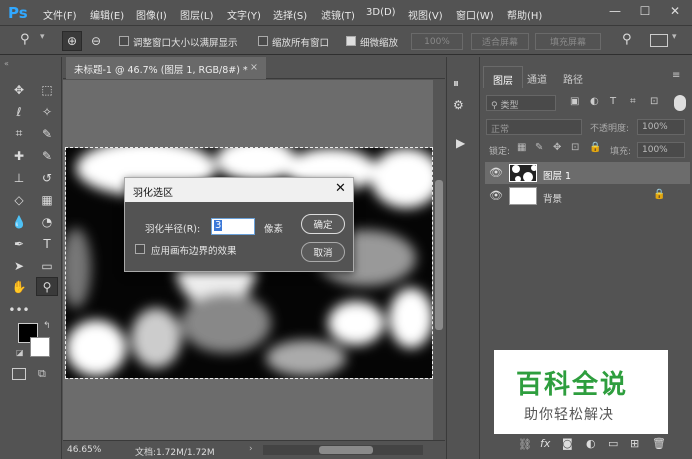 The image size is (692, 459). Describe the element at coordinates (587, 173) in the screenshot. I see `layer-row-1: 👁 图层 1` at that location.